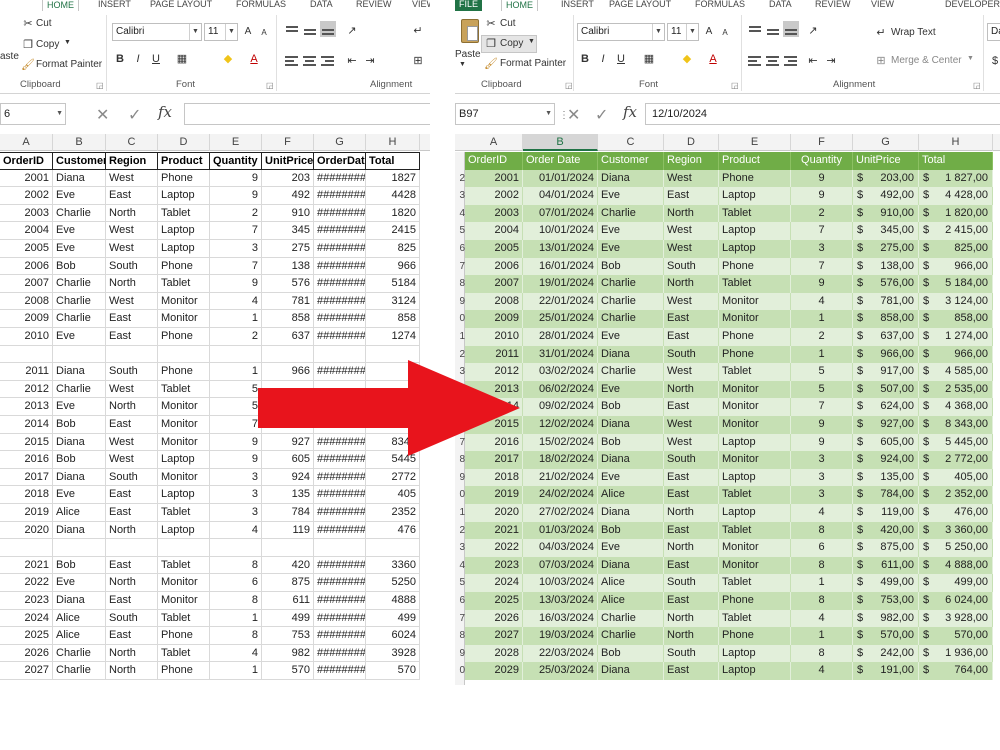 This screenshot has height=750, width=1000. Describe the element at coordinates (418, 31) in the screenshot. I see `wrap-text-icon: ↵` at that location.